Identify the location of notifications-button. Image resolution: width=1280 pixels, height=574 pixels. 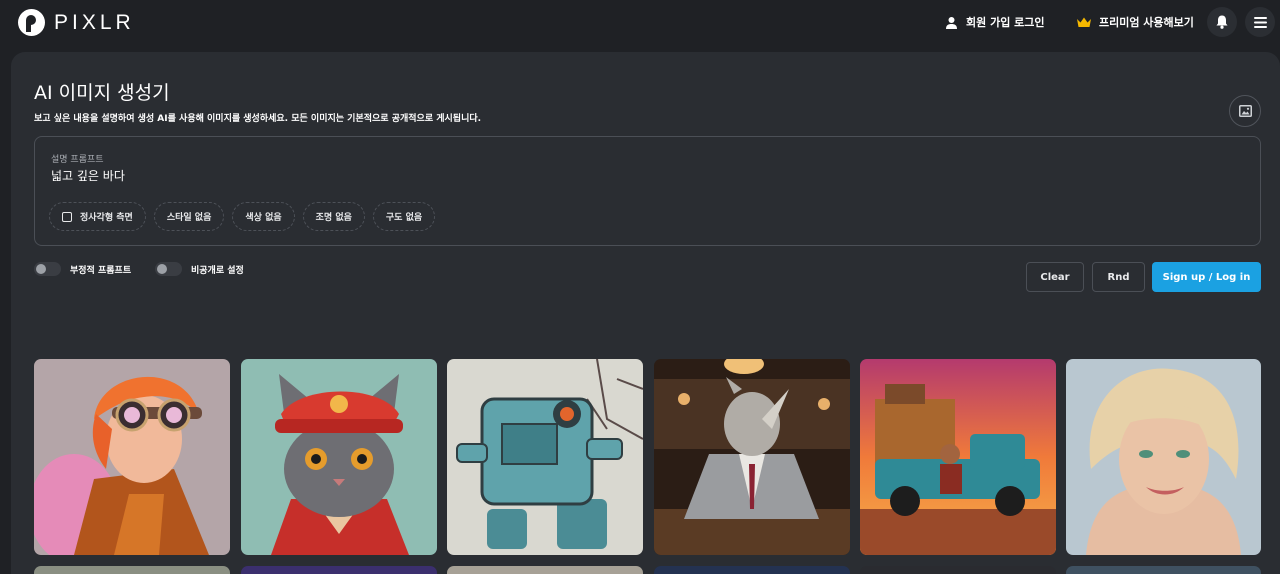
(1222, 22).